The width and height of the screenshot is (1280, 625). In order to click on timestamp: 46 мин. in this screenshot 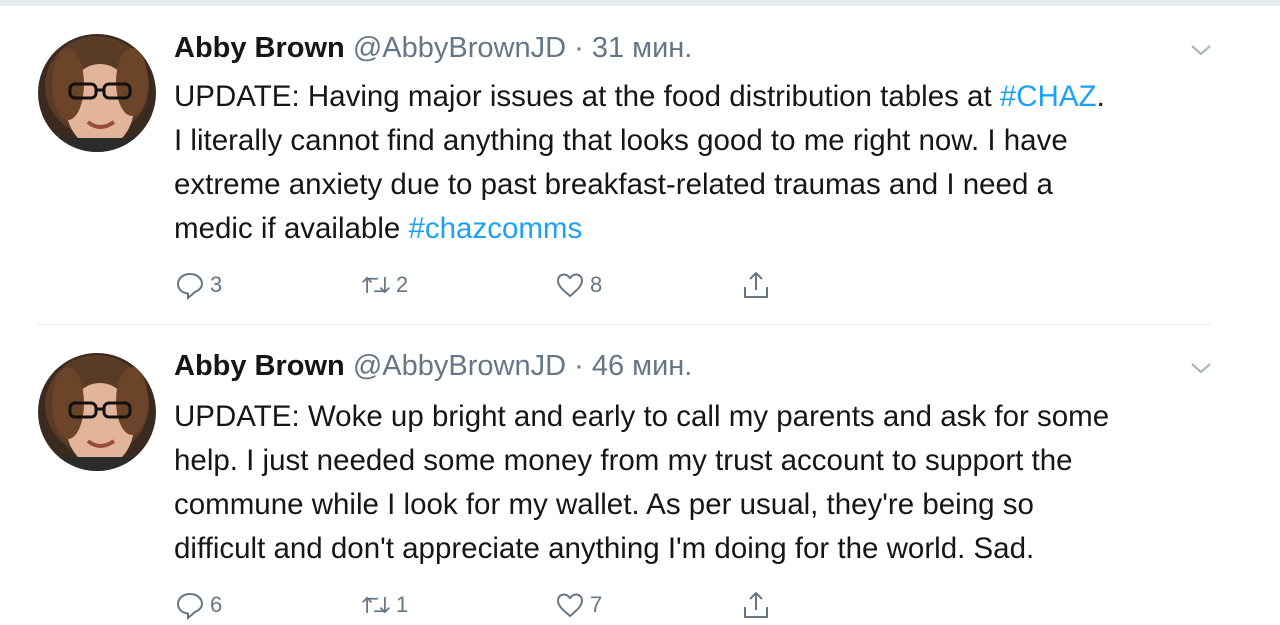, I will do `click(642, 366)`.